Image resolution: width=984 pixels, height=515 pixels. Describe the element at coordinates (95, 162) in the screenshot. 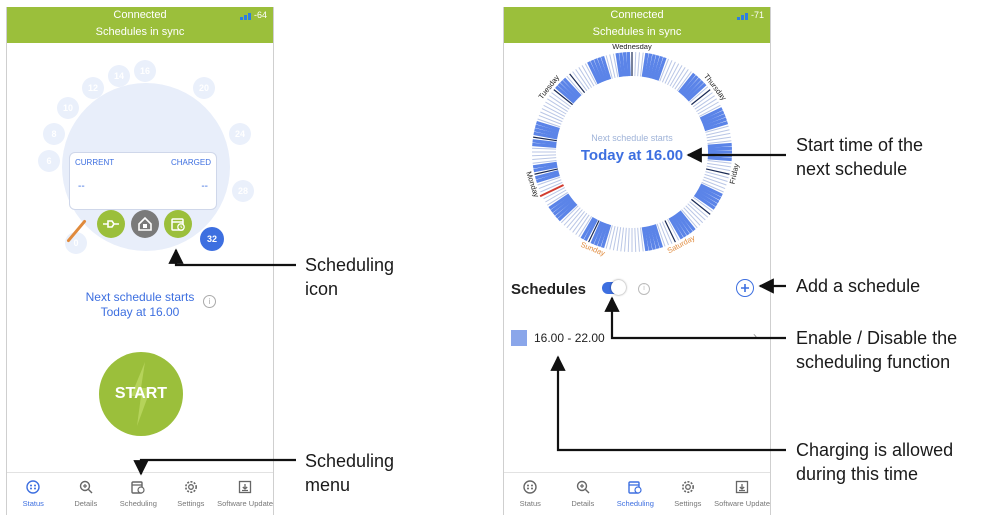

I see `current-label: CURRENT` at that location.